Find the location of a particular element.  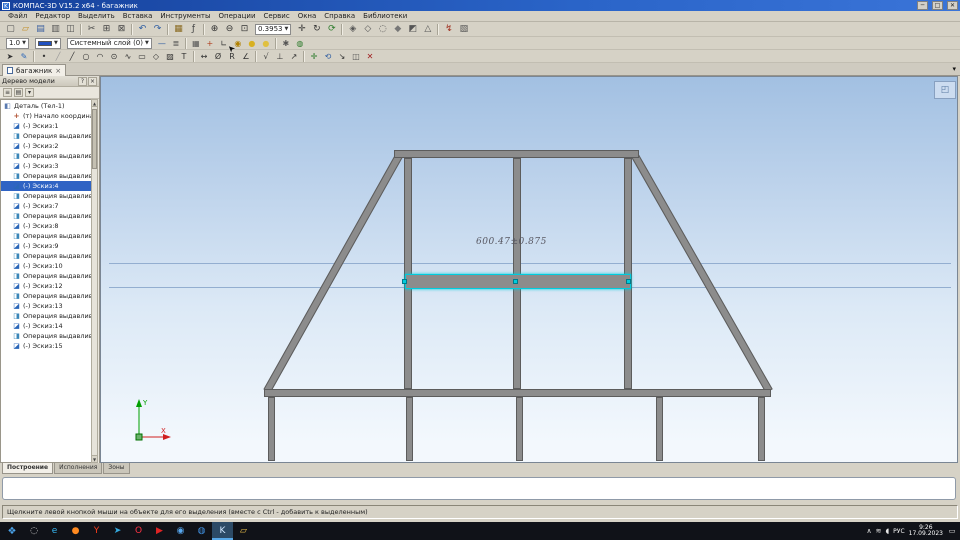

open-document-button: ▱ is located at coordinates (25, 29).